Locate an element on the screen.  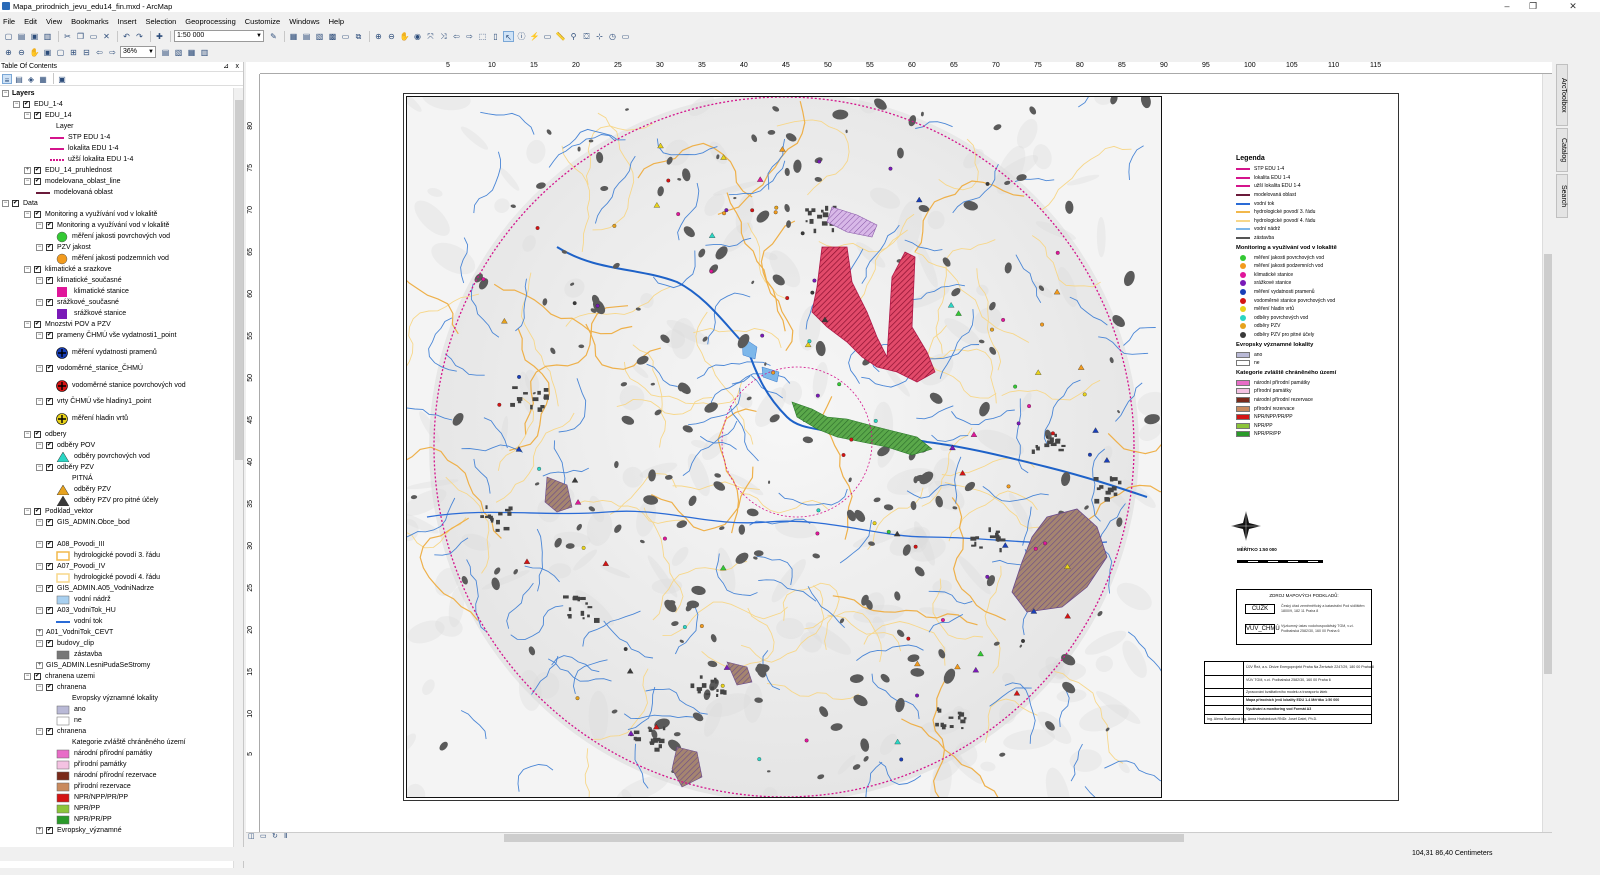
toc-layer-row: + ✔ Evropsky_významné is located at coordinates (79, 830).